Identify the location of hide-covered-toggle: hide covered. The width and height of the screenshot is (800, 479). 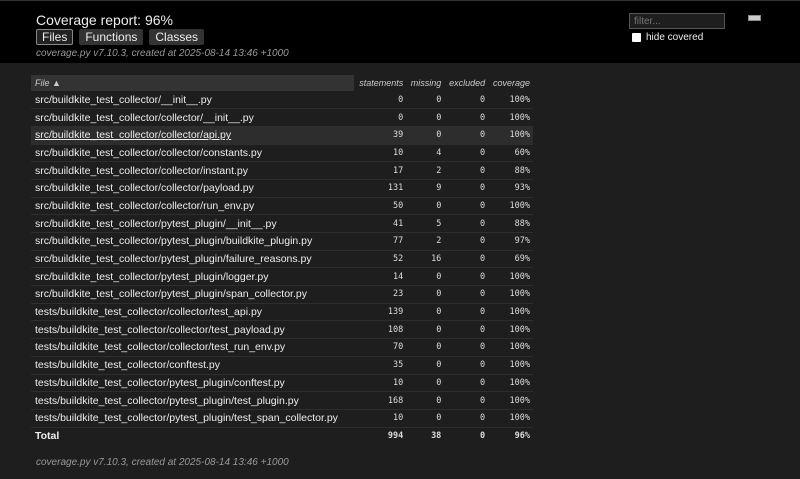
(667, 37).